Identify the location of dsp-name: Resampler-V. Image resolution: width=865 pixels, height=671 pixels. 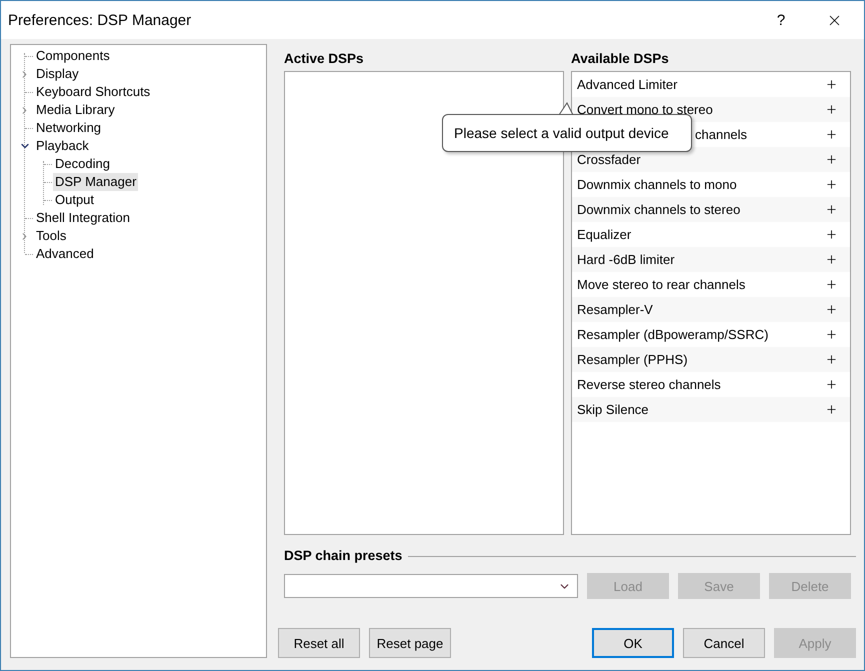
(615, 309).